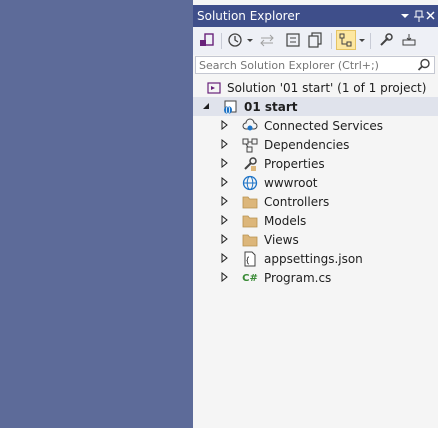 The image size is (438, 428). What do you see at coordinates (386, 40) in the screenshot?
I see `properties-wrench-icon` at bounding box center [386, 40].